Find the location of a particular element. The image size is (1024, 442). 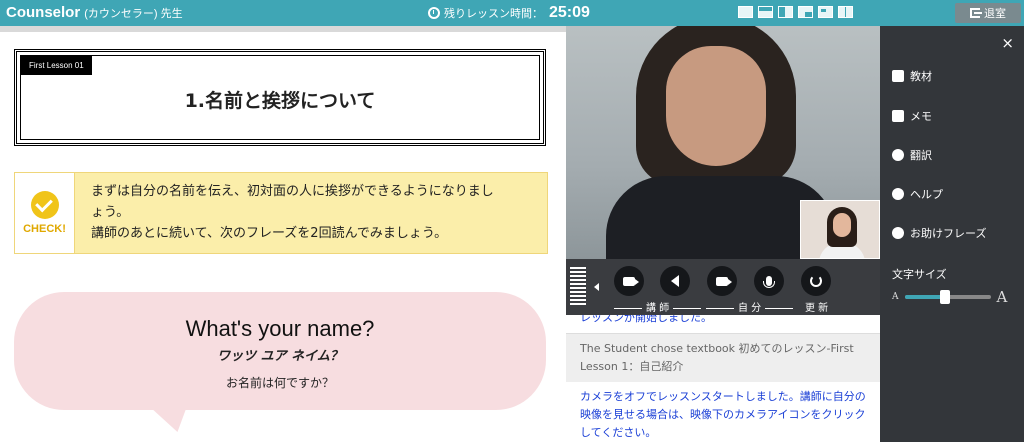

menu-item-helpful-phrases: お助けフレーズ is located at coordinates (939, 233).